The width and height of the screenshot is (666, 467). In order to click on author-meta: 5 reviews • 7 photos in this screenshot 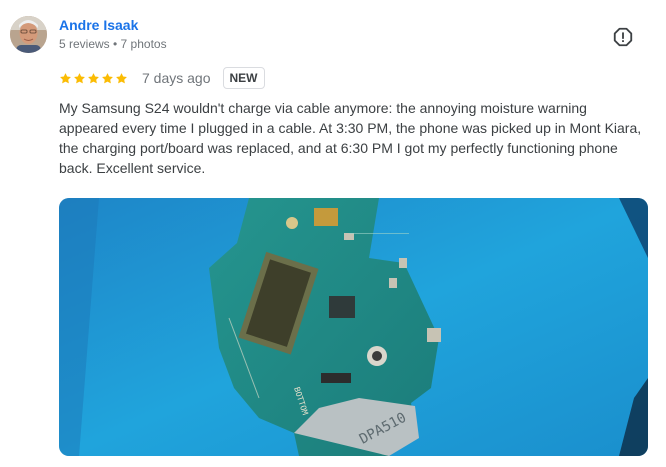, I will do `click(113, 44)`.